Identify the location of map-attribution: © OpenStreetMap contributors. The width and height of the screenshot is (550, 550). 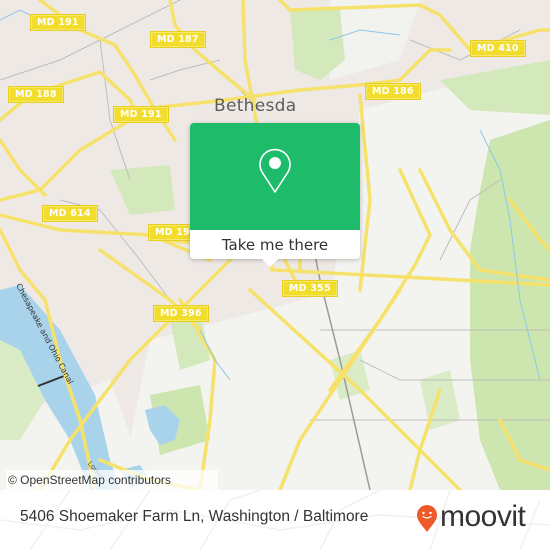
(112, 480).